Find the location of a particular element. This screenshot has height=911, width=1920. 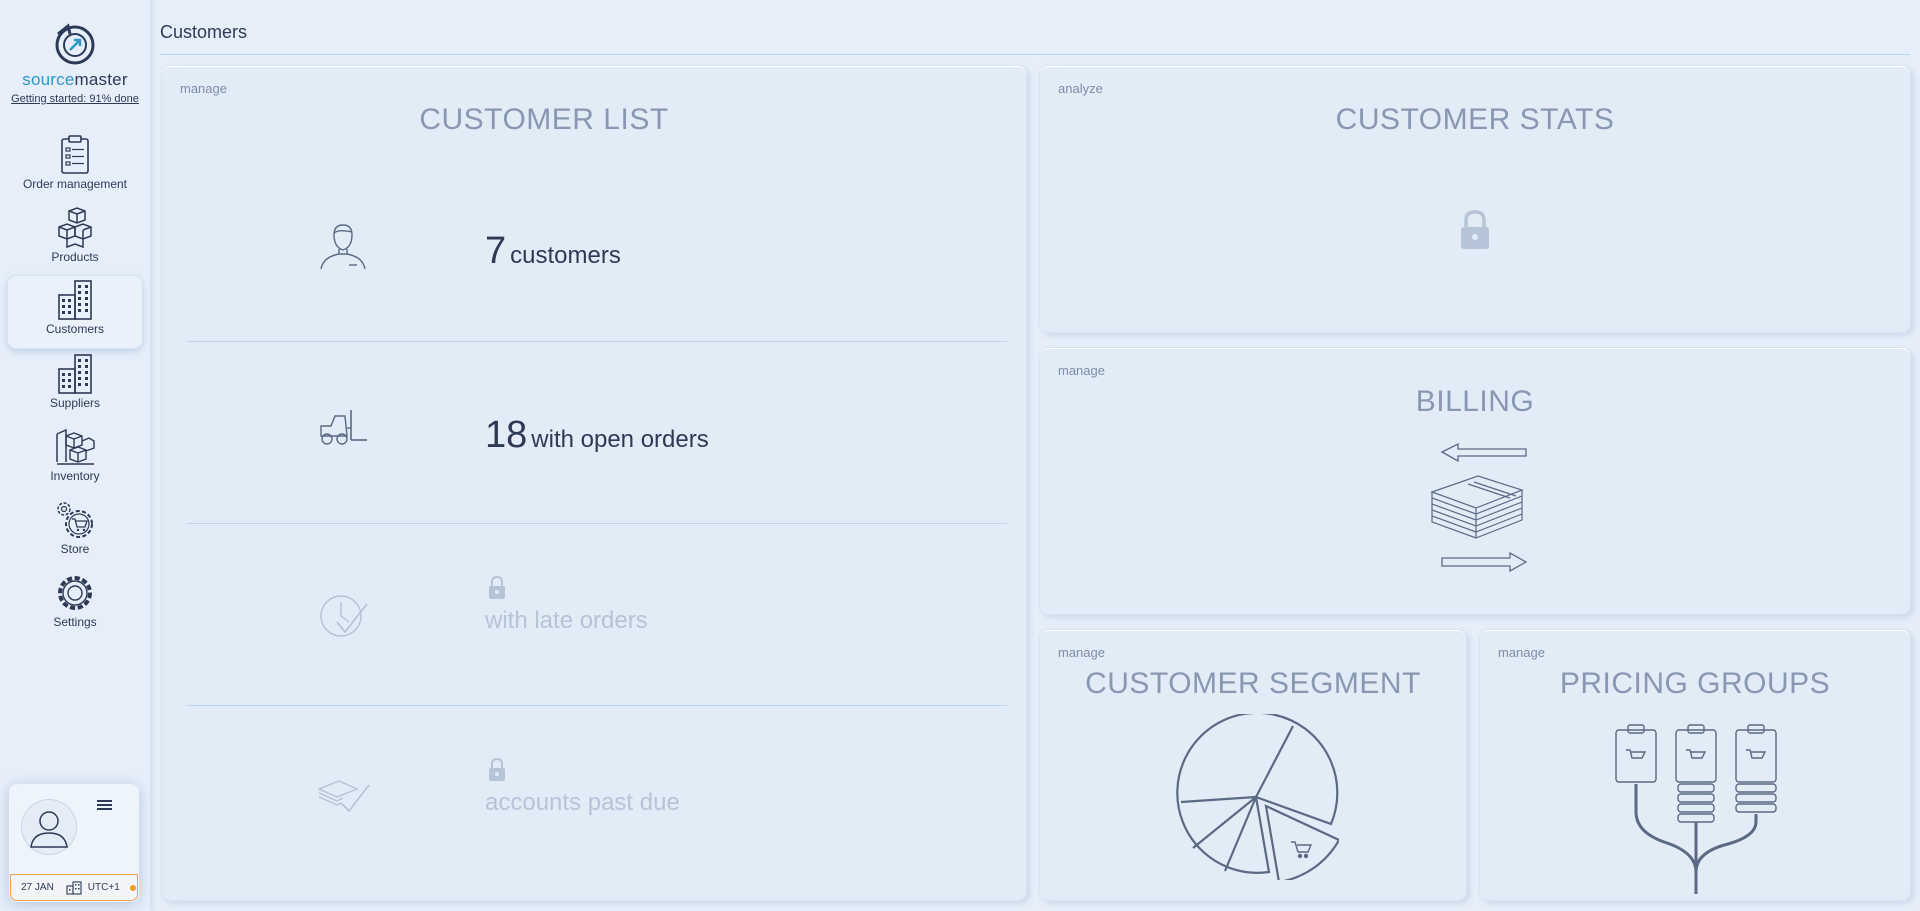

avatar is located at coordinates (49, 827).